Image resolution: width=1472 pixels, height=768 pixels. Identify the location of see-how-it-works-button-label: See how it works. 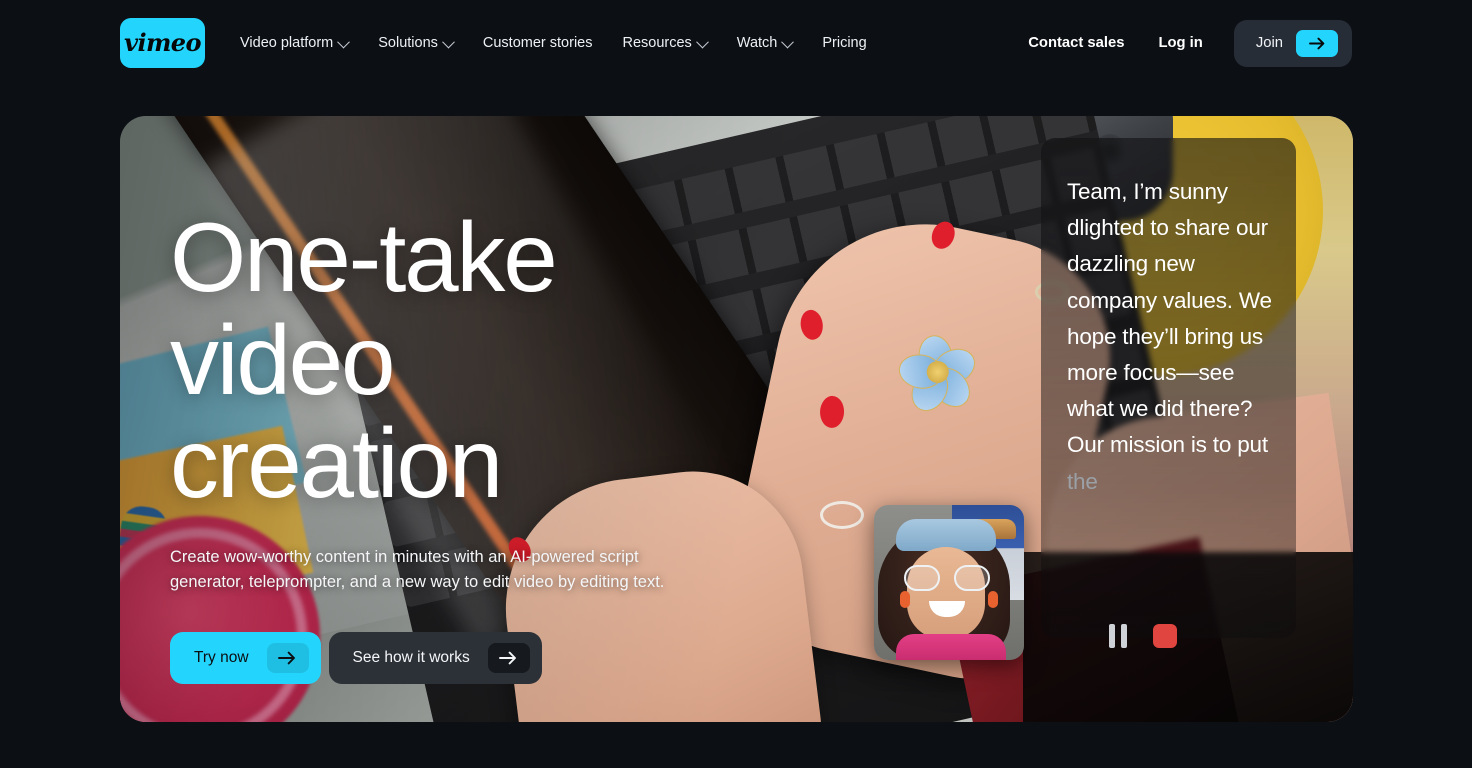
(411, 657).